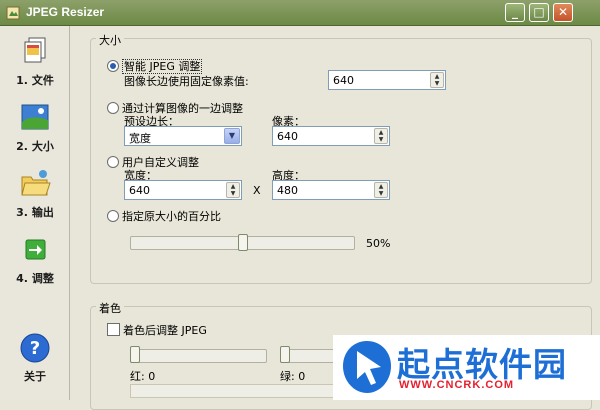  I want to click on dimension-separator: X, so click(257, 190).